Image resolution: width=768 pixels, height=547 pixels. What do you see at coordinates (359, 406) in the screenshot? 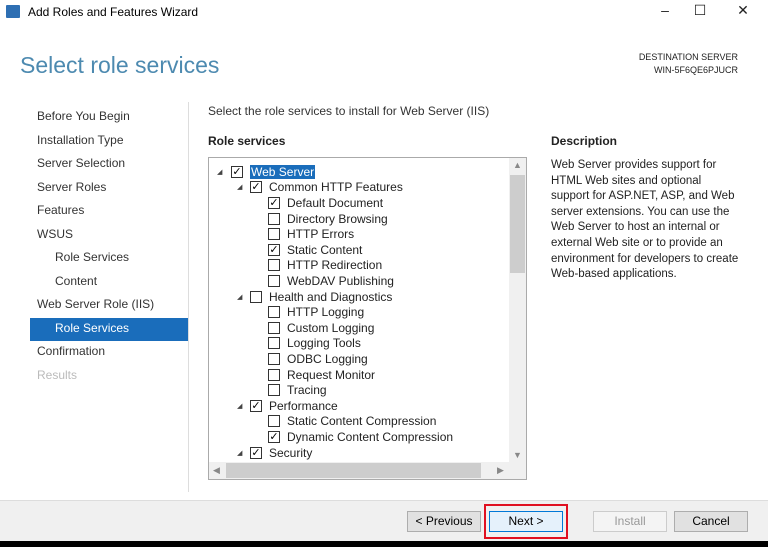
I see `tree-item: ◢ ✓ Performance` at bounding box center [359, 406].